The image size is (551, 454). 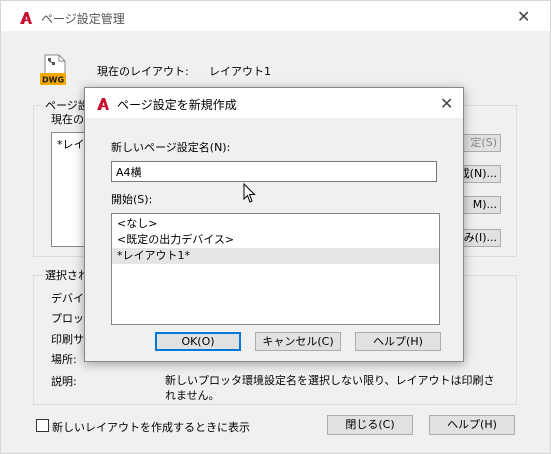 What do you see at coordinates (275, 256) in the screenshot?
I see `list-item-selected: *レイアウト1*` at bounding box center [275, 256].